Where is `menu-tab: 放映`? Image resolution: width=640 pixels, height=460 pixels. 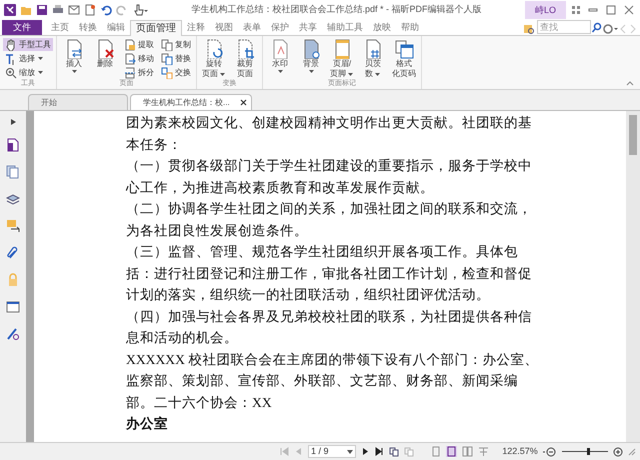
menu-tab: 放映 is located at coordinates (382, 27).